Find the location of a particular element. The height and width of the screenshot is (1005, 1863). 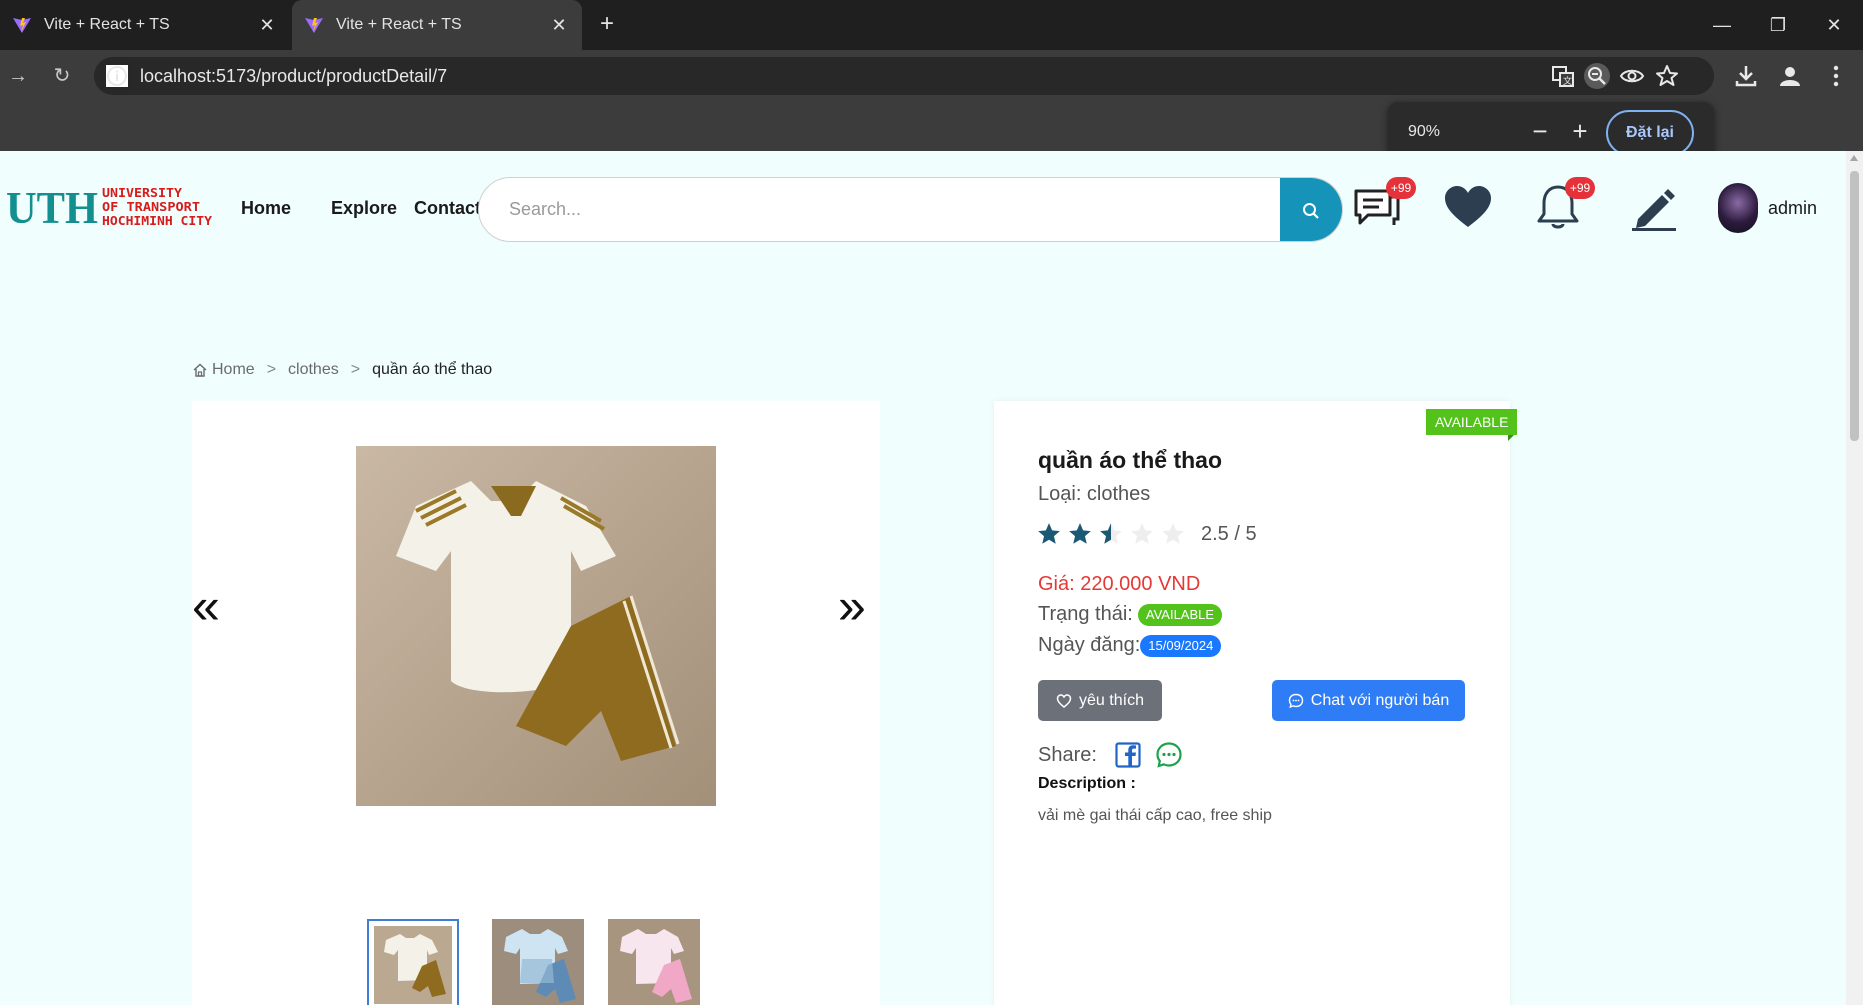

translate-icon: 文 is located at coordinates (1563, 76).